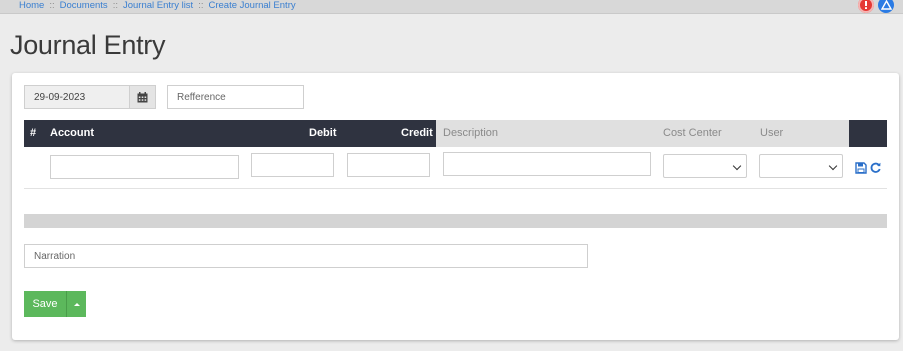 This screenshot has width=903, height=351. Describe the element at coordinates (886, 6) in the screenshot. I see `warning-triangle-icon` at that location.